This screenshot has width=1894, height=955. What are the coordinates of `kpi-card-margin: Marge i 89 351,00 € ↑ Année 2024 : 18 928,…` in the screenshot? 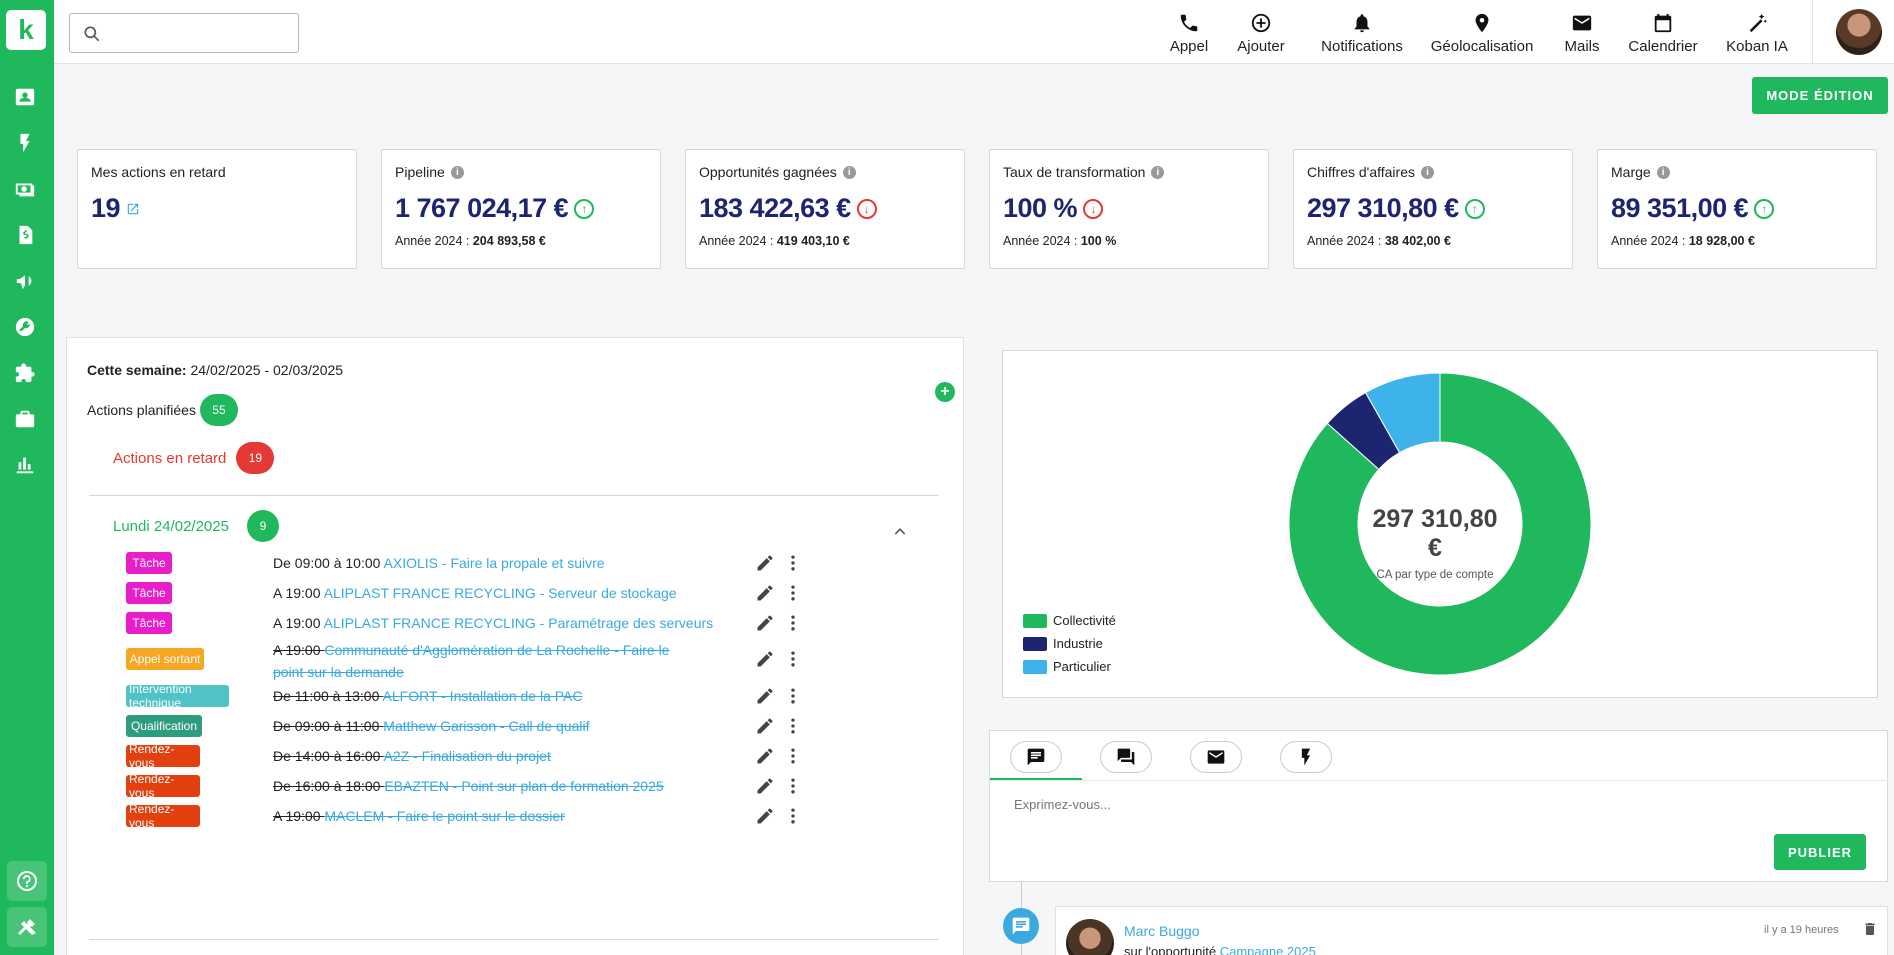 It's located at (1737, 209).